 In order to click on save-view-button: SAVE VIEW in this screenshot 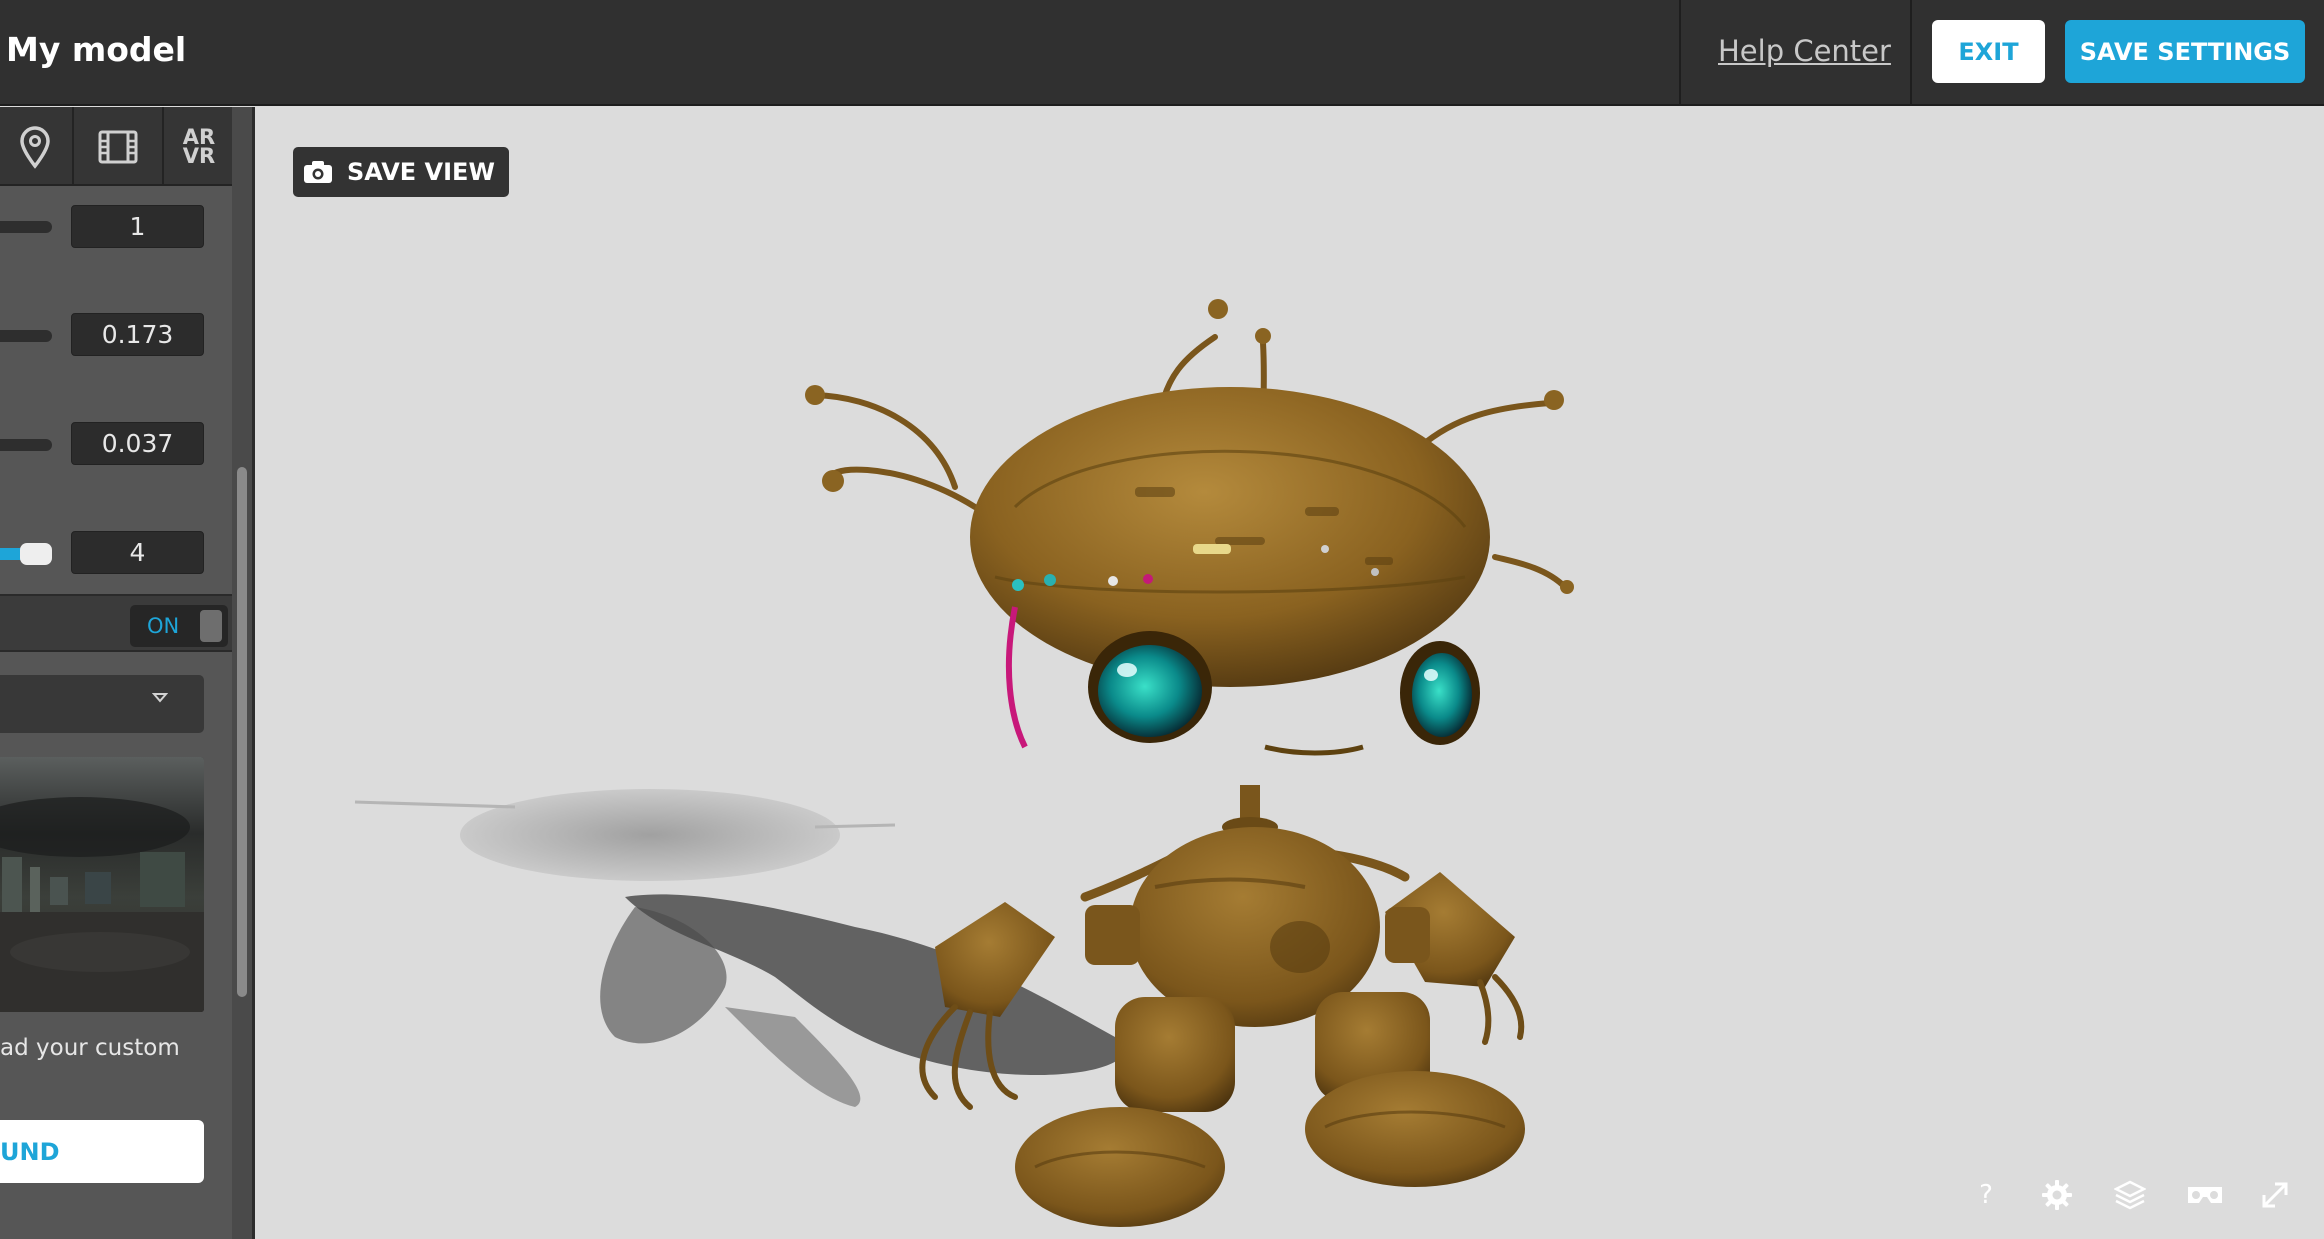, I will do `click(401, 172)`.